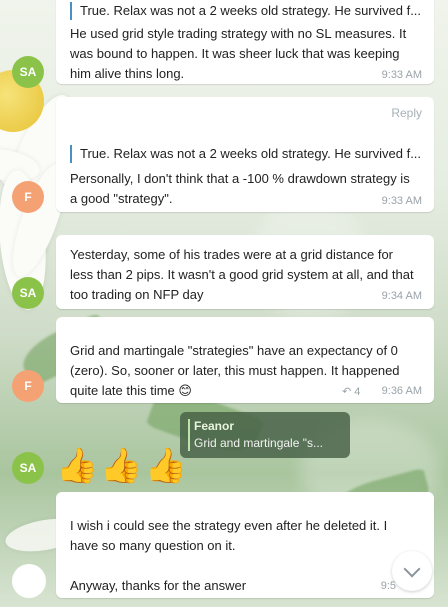 The height and width of the screenshot is (607, 448). What do you see at coordinates (388, 586) in the screenshot?
I see `message-time: 9:5` at bounding box center [388, 586].